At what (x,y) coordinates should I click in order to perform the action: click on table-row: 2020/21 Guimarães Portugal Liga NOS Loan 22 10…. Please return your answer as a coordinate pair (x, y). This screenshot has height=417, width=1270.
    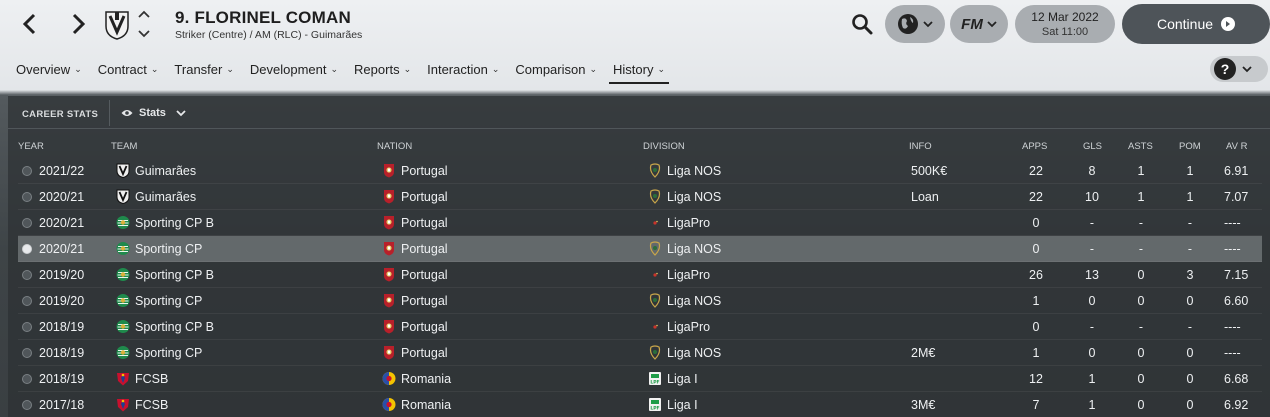
    Looking at the image, I should click on (640, 197).